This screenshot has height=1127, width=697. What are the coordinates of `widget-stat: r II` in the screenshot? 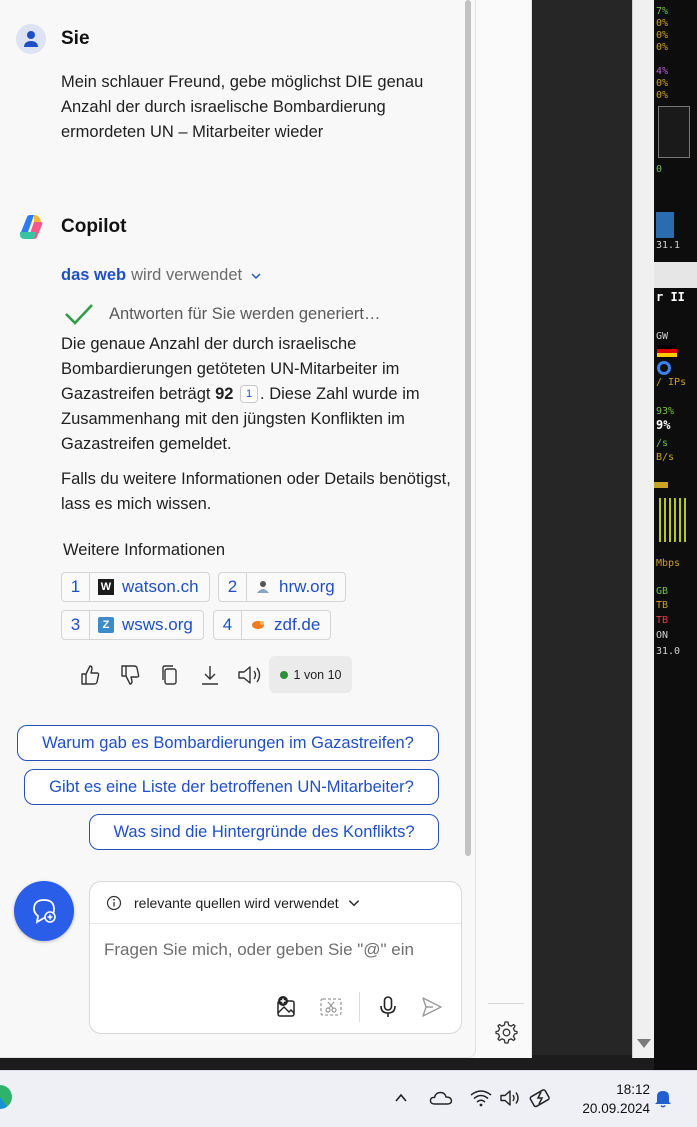 It's located at (670, 297).